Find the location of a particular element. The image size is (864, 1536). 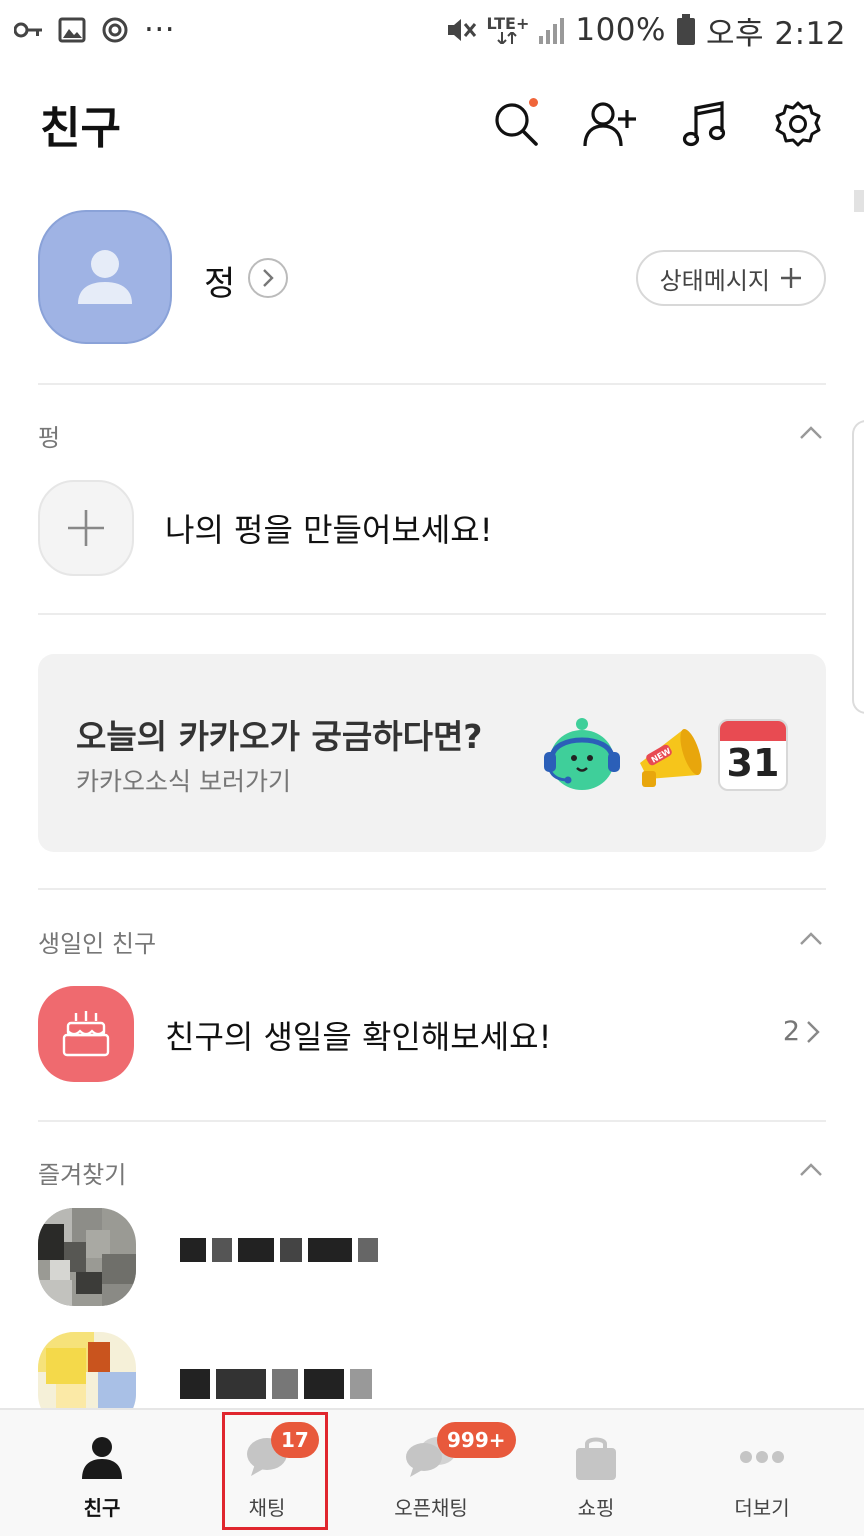

status-bar: ··· LTE+ 100% 오후 2:12 is located at coordinates (432, 30).